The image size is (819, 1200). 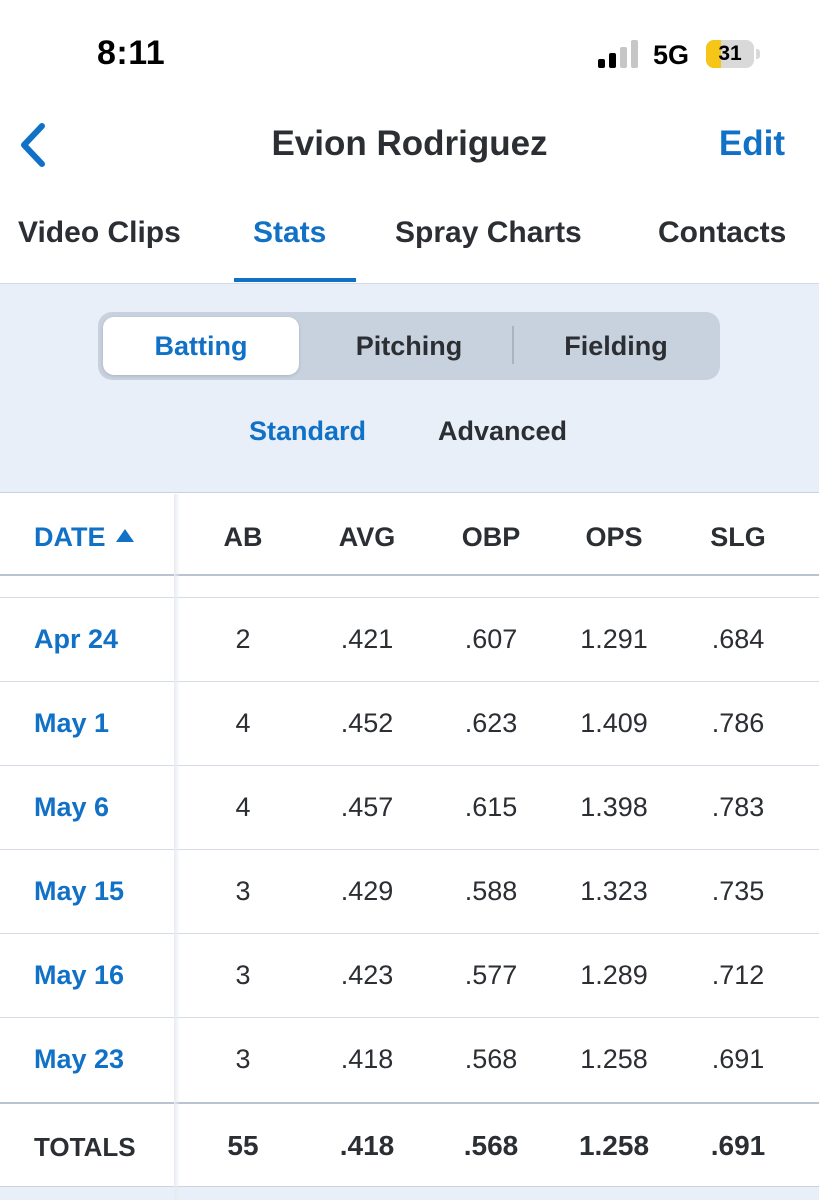 What do you see at coordinates (367, 537) in the screenshot?
I see `column-header-avg: AVG` at bounding box center [367, 537].